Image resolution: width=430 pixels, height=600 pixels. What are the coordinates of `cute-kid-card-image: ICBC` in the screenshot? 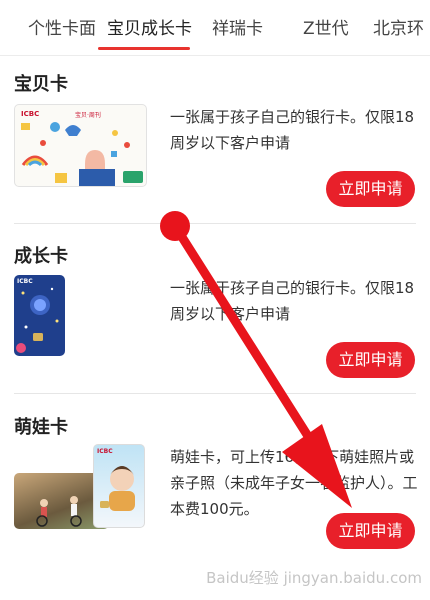 It's located at (119, 486).